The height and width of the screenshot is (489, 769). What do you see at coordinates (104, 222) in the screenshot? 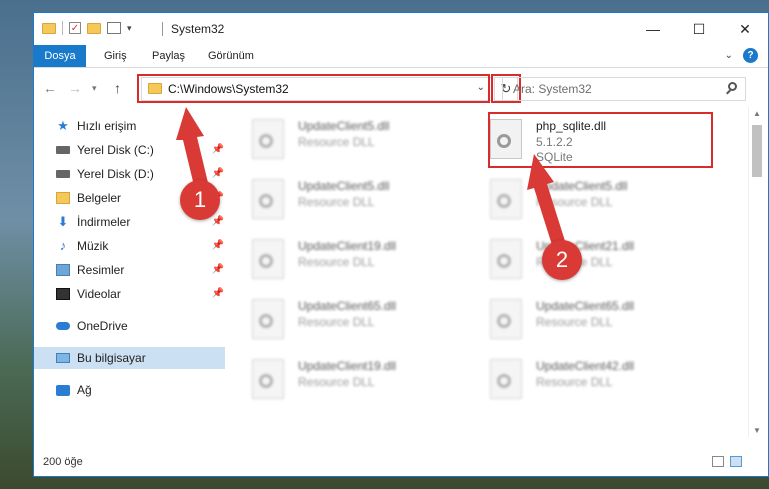
I see `sidebar-item-label: İndirmeler` at bounding box center [104, 222].